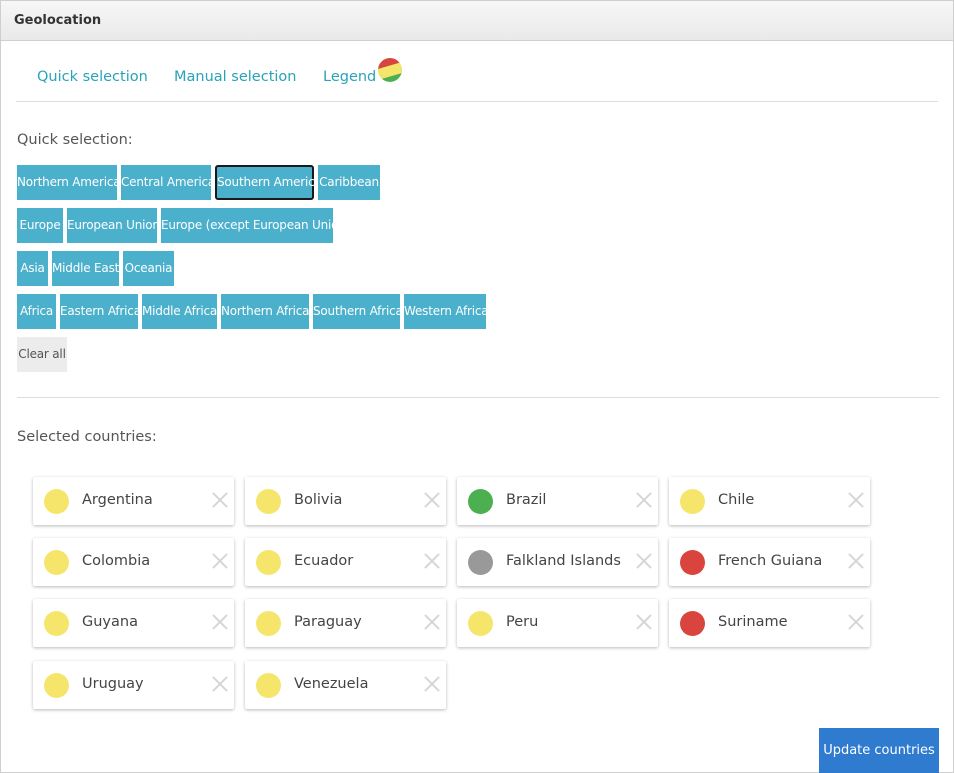 The width and height of the screenshot is (954, 773). Describe the element at coordinates (753, 622) in the screenshot. I see `country-name: Suriname` at that location.